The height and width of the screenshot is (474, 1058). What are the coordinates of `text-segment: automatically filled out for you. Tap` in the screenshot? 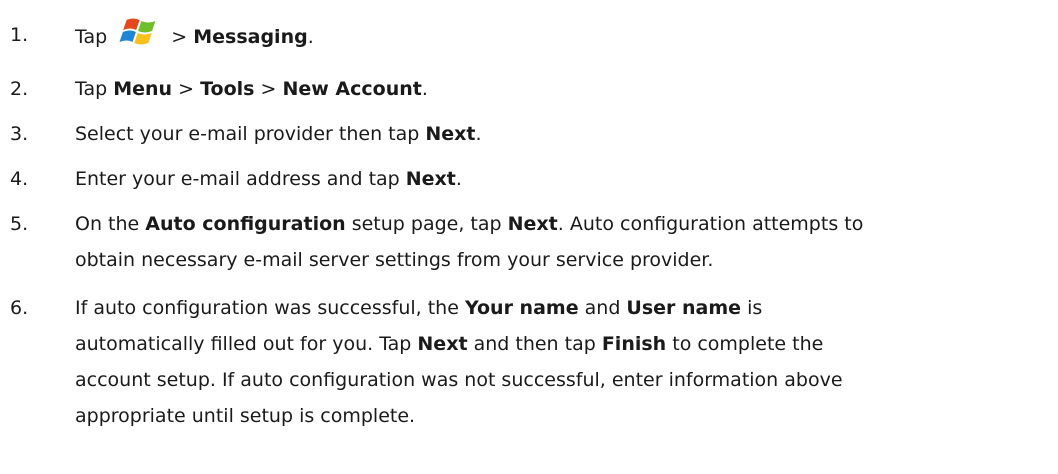 It's located at (246, 344).